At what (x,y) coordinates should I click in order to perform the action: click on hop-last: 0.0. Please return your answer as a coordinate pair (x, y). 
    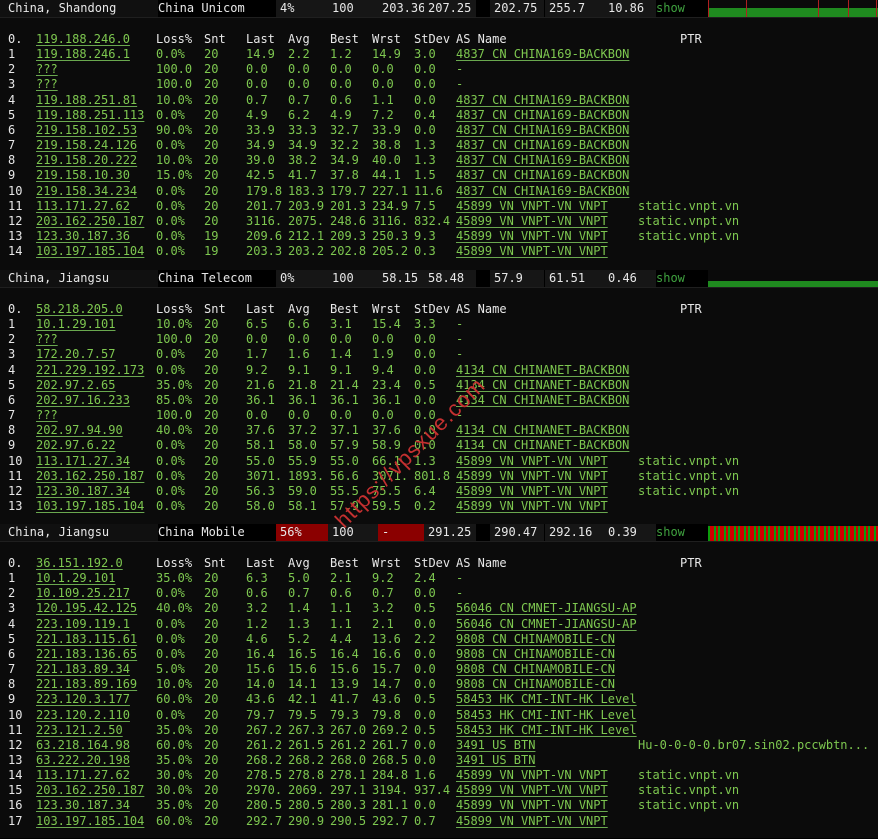
    Looking at the image, I should click on (257, 415).